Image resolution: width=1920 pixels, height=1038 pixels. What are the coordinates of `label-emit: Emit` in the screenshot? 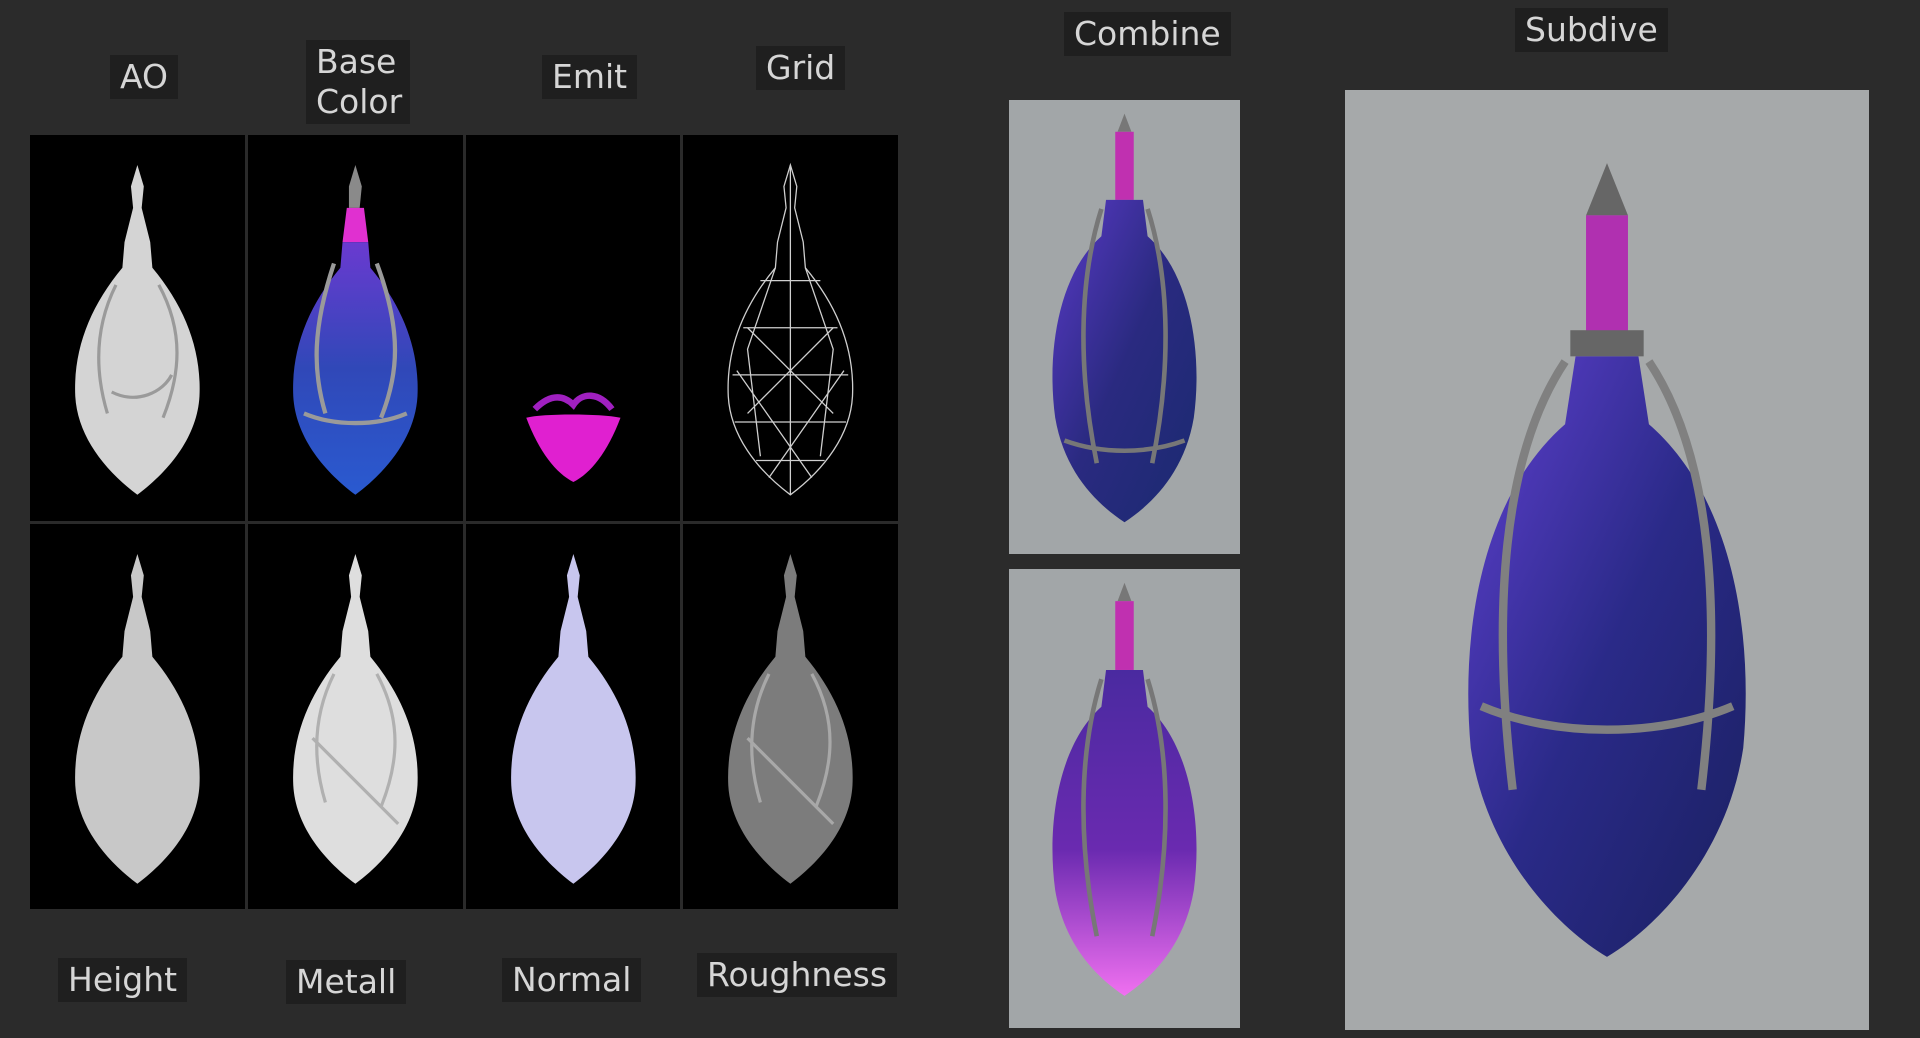 It's located at (590, 77).